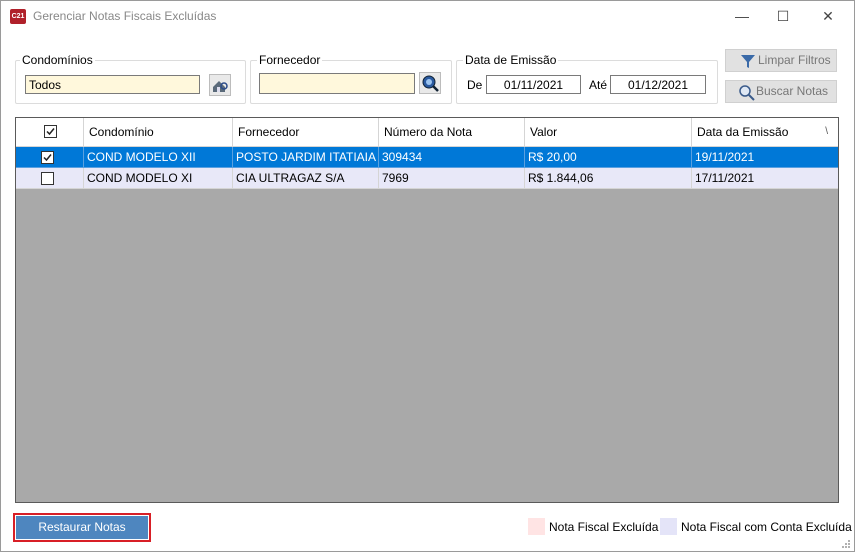 Image resolution: width=855 pixels, height=552 pixels. I want to click on legend-excluida-label: Nota Fiscal Excluída, so click(604, 527).